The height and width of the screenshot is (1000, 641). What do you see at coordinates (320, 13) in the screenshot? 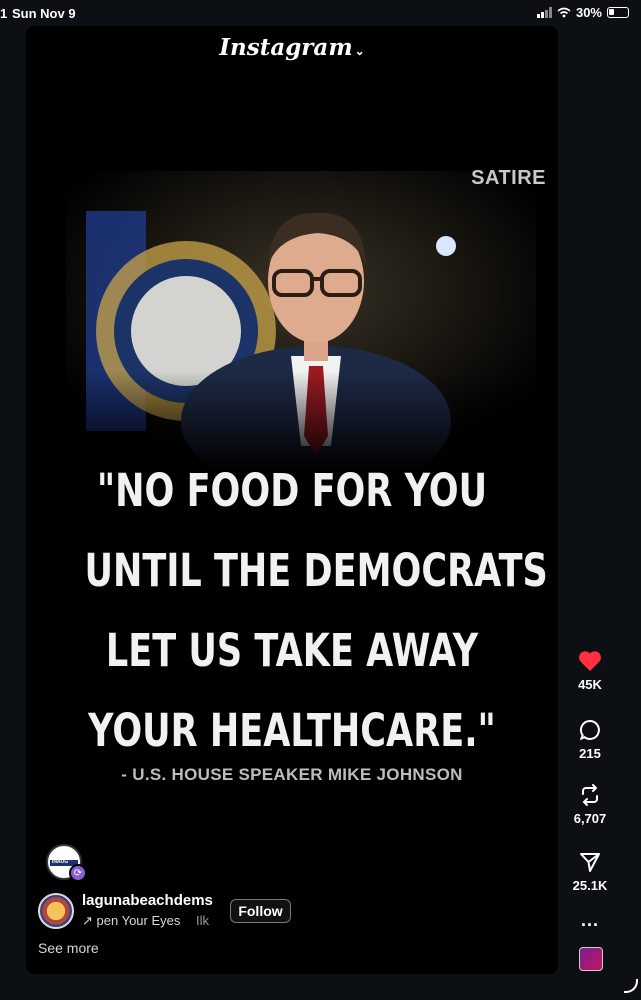
I see `status-bar: 1 Sun Nov 9 30%` at bounding box center [320, 13].